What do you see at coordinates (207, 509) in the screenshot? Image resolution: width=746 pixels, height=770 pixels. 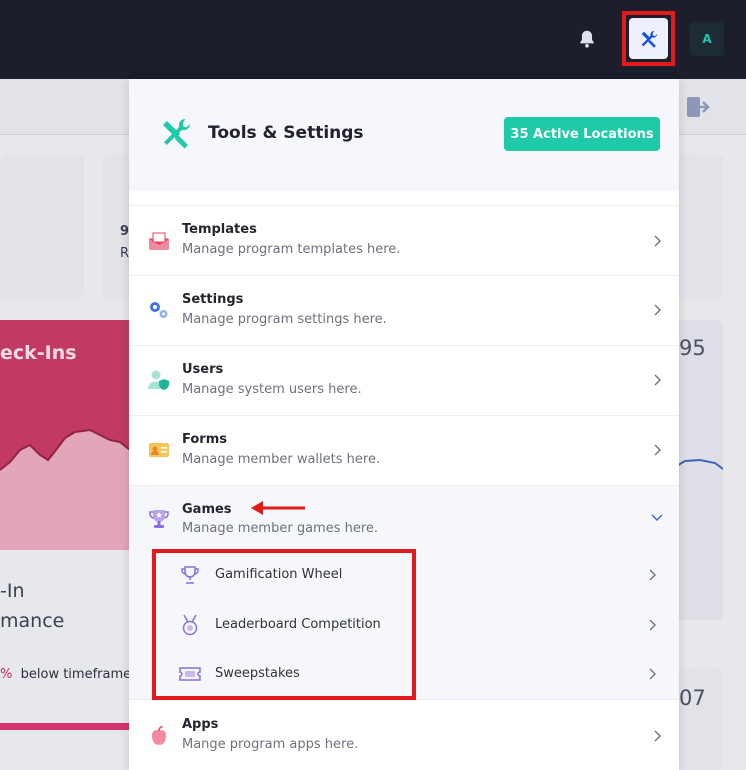 I see `menu-item-title: Games` at bounding box center [207, 509].